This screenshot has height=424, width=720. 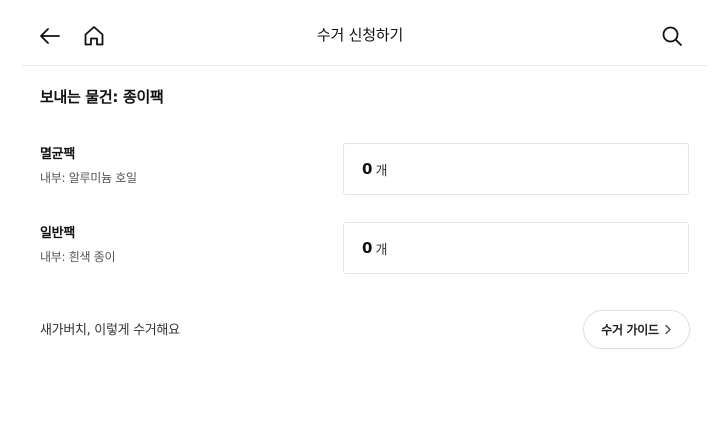 What do you see at coordinates (57, 154) in the screenshot?
I see `item-name: 멸균팩` at bounding box center [57, 154].